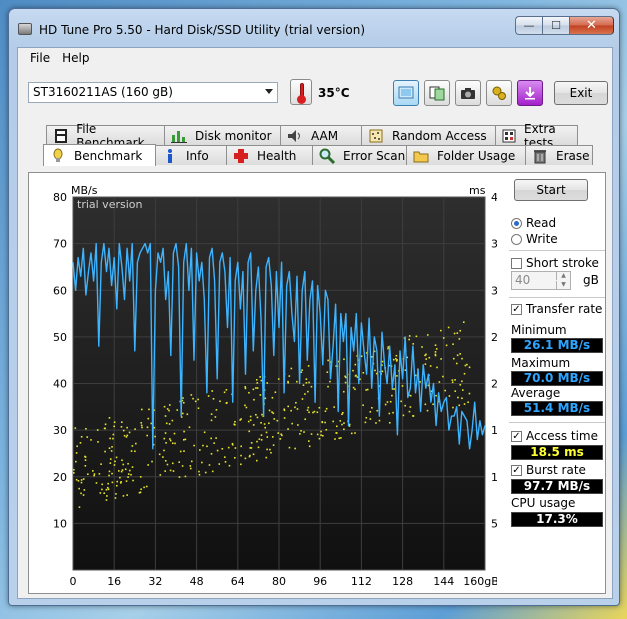 The image size is (627, 619). I want to click on drive-dropdown: ST3160211AS (160 gB), so click(153, 92).